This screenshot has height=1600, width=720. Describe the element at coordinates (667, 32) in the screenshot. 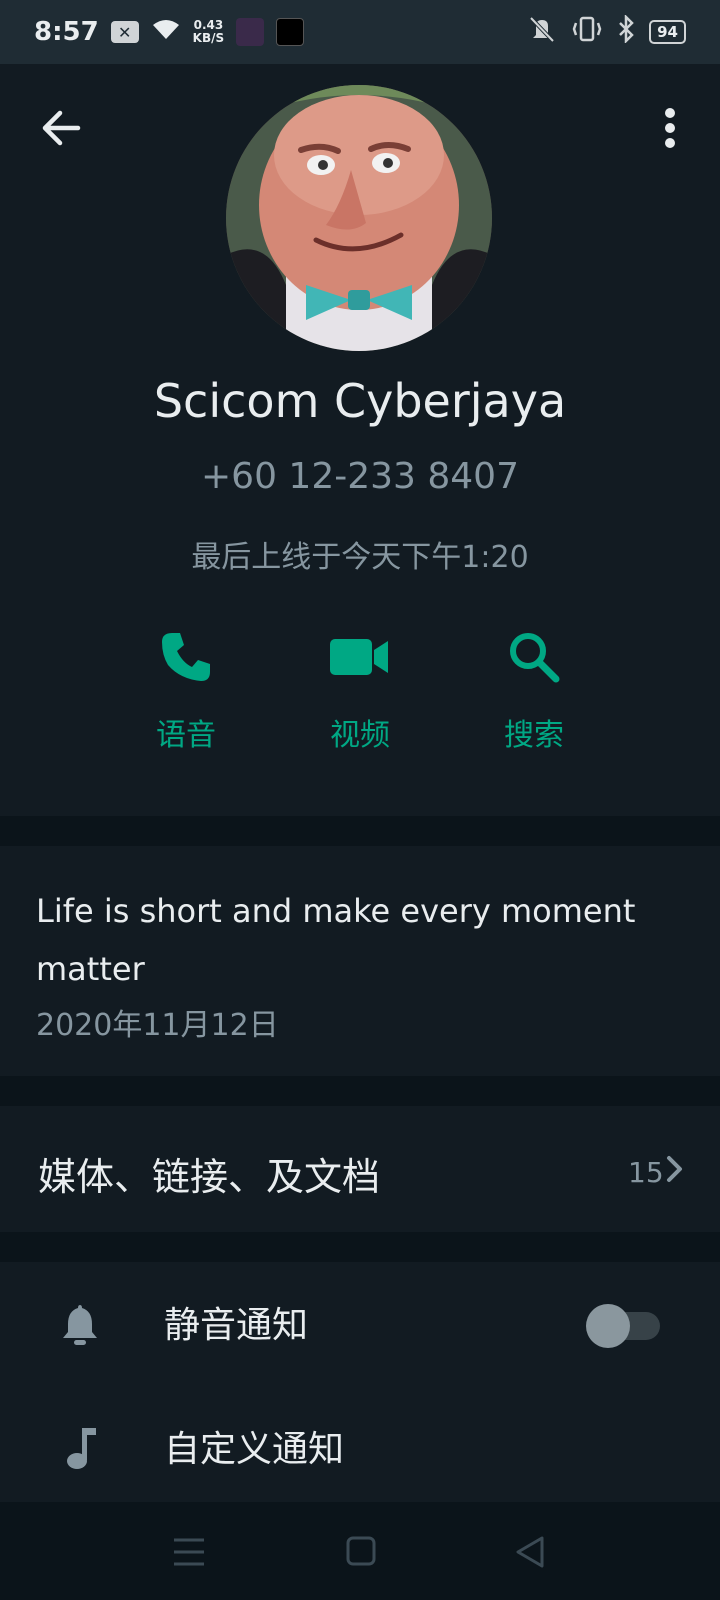

I see `battery-indicator: 94` at that location.